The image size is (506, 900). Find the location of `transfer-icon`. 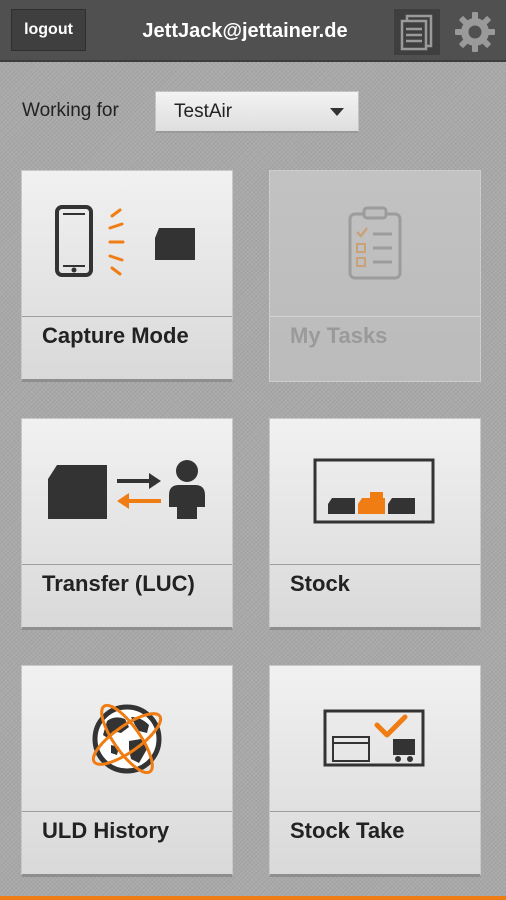

transfer-icon is located at coordinates (126, 489).